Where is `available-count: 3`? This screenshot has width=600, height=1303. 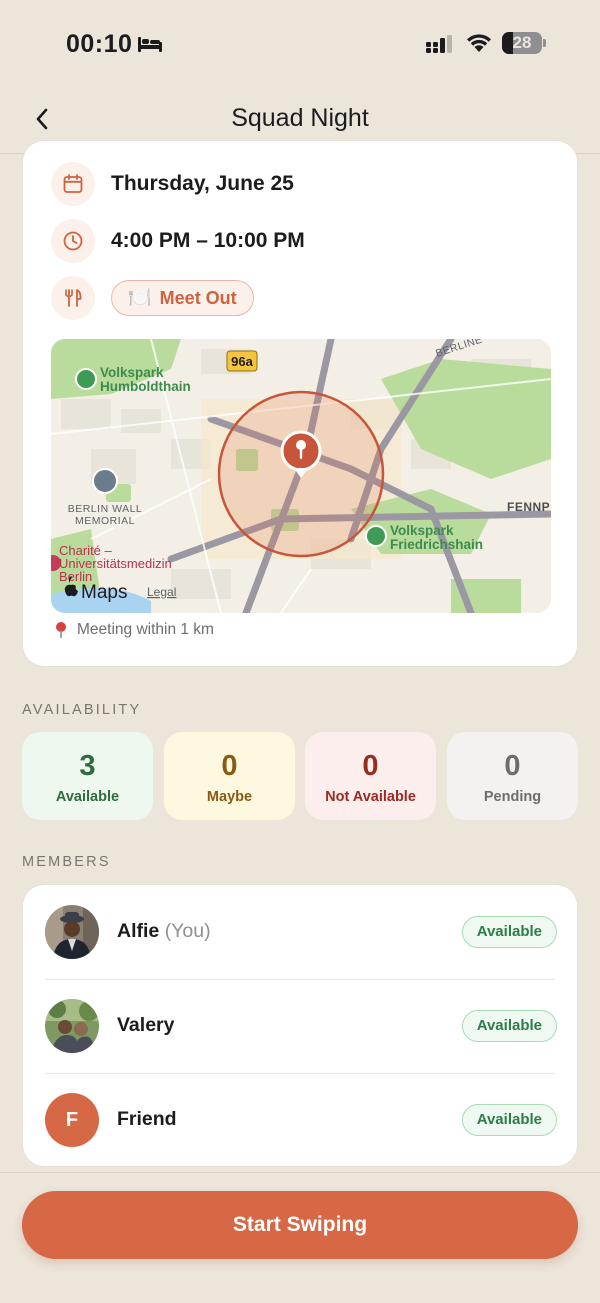
available-count: 3 is located at coordinates (87, 766).